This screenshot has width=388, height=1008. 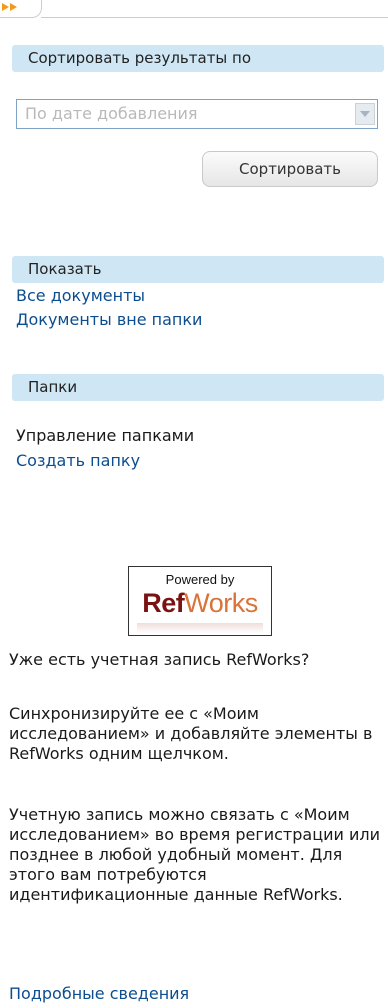 What do you see at coordinates (21, 9) in the screenshot?
I see `collapse-panel-tab` at bounding box center [21, 9].